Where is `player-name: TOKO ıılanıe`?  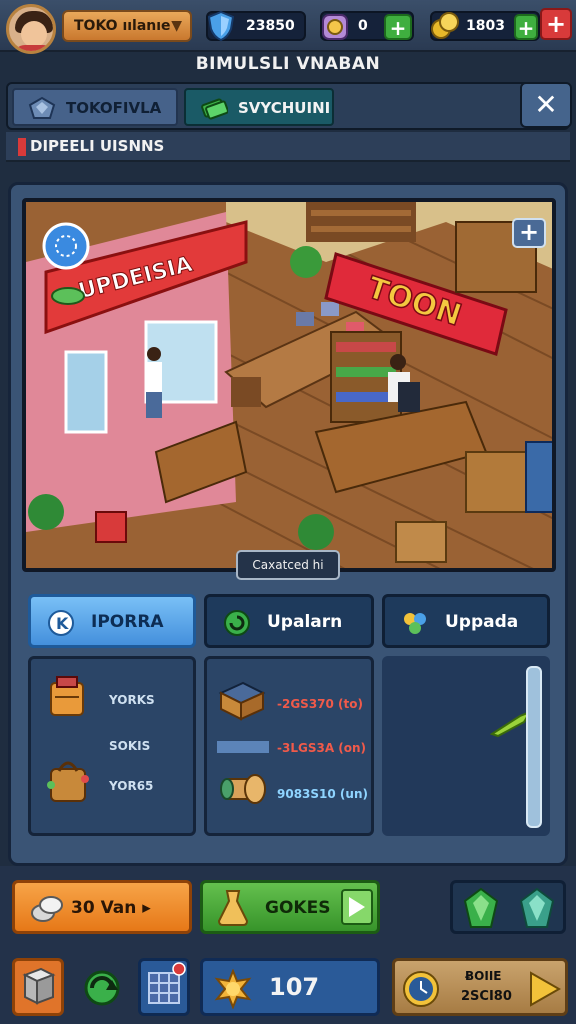
player-name: TOKO ıılanıe is located at coordinates (122, 26).